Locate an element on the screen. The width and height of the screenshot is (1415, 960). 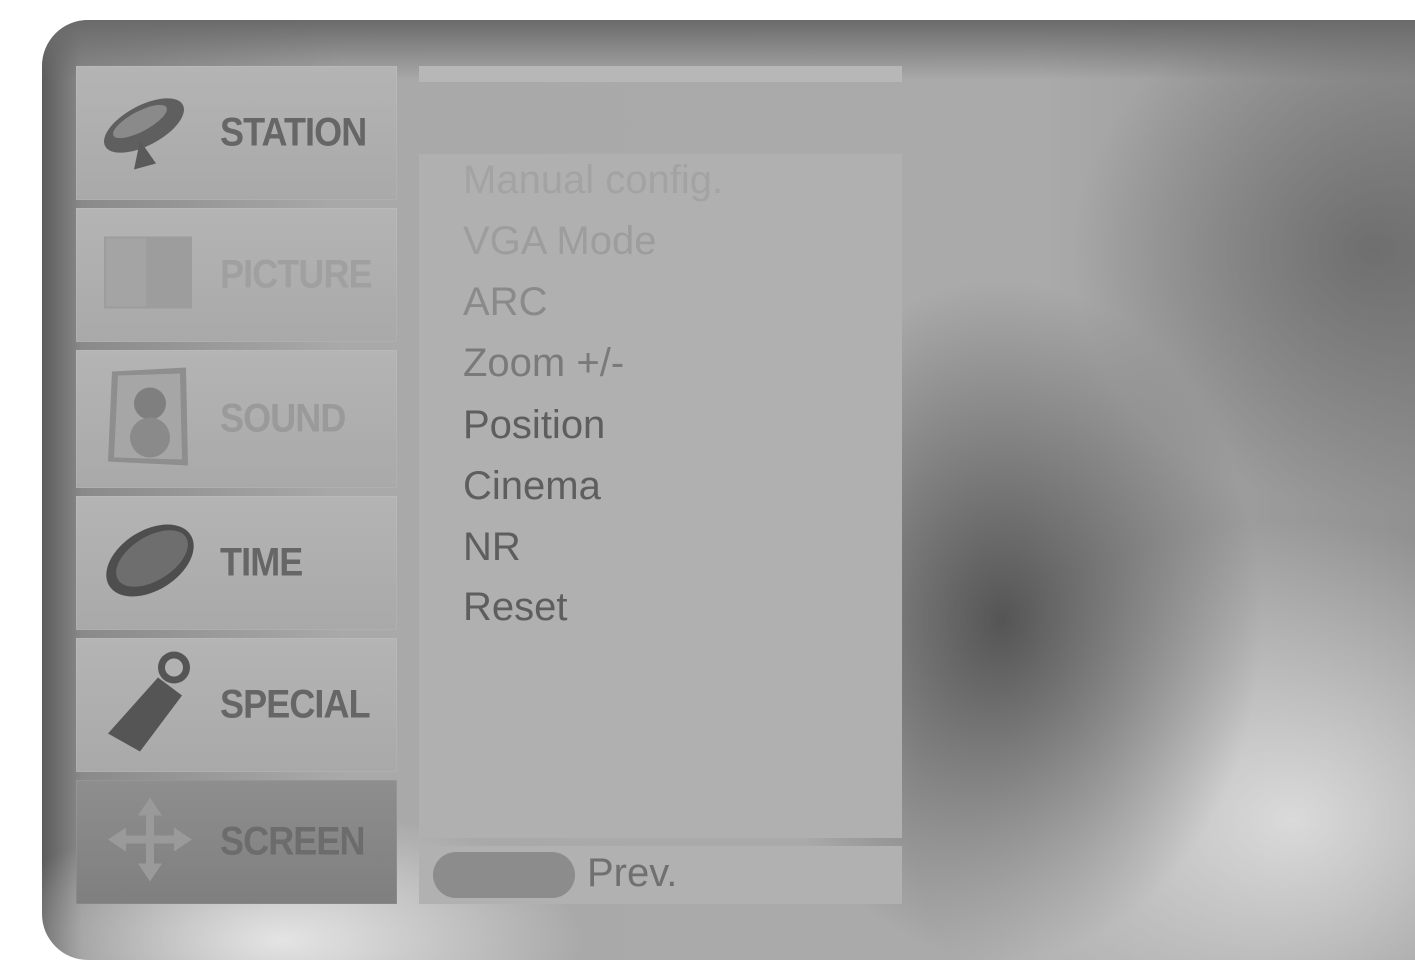
sidebar-item-time: TIME is located at coordinates (236, 563).